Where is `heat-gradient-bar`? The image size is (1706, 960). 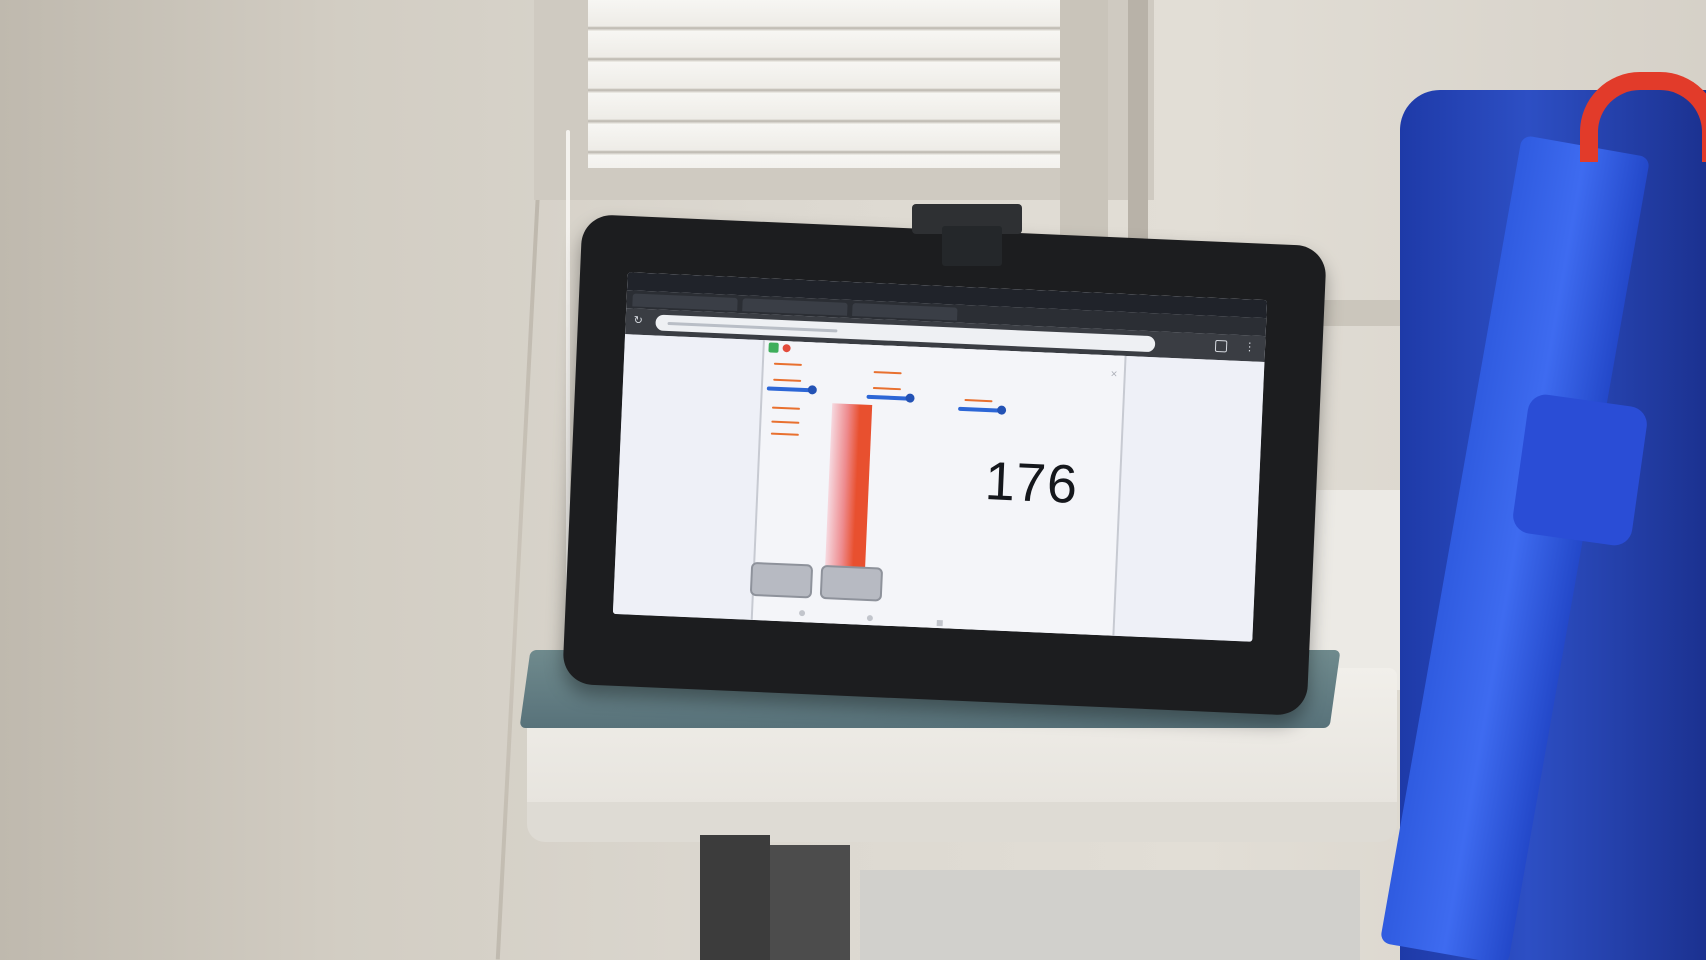
heat-gradient-bar is located at coordinates (848, 491).